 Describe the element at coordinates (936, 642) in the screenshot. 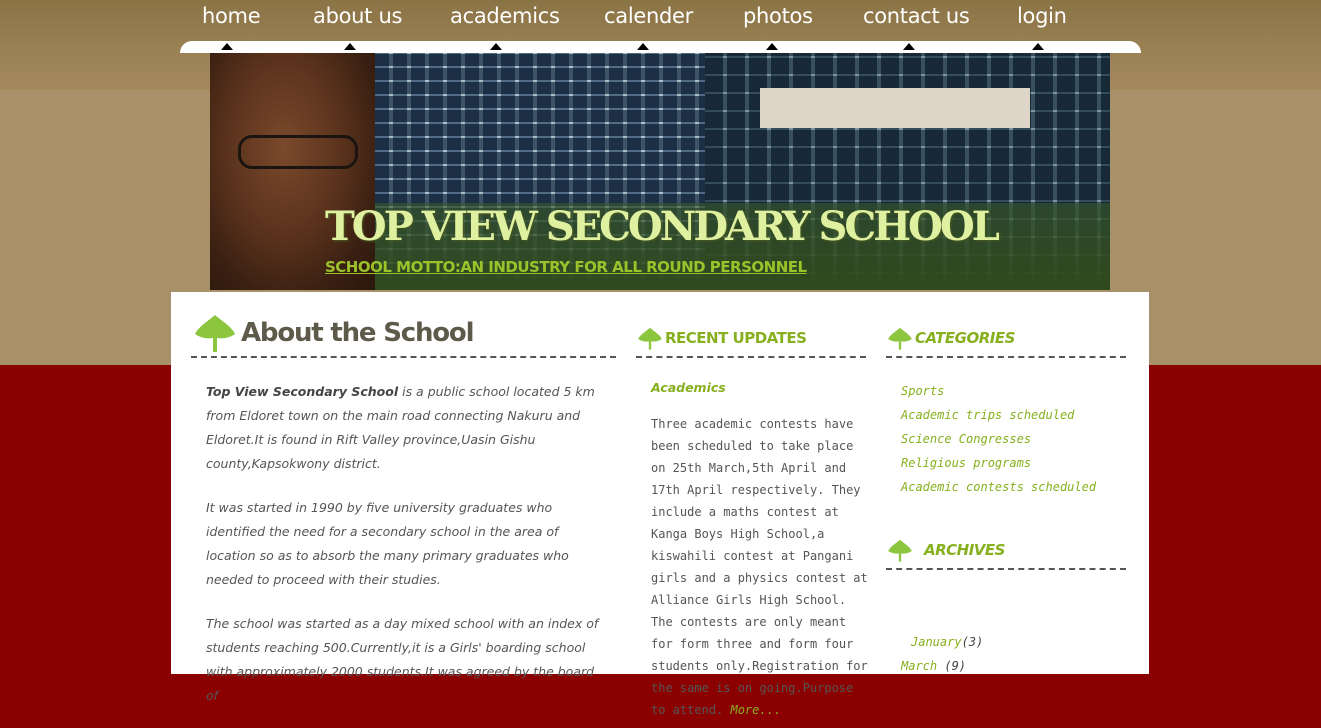

I see `archive-month: January` at that location.